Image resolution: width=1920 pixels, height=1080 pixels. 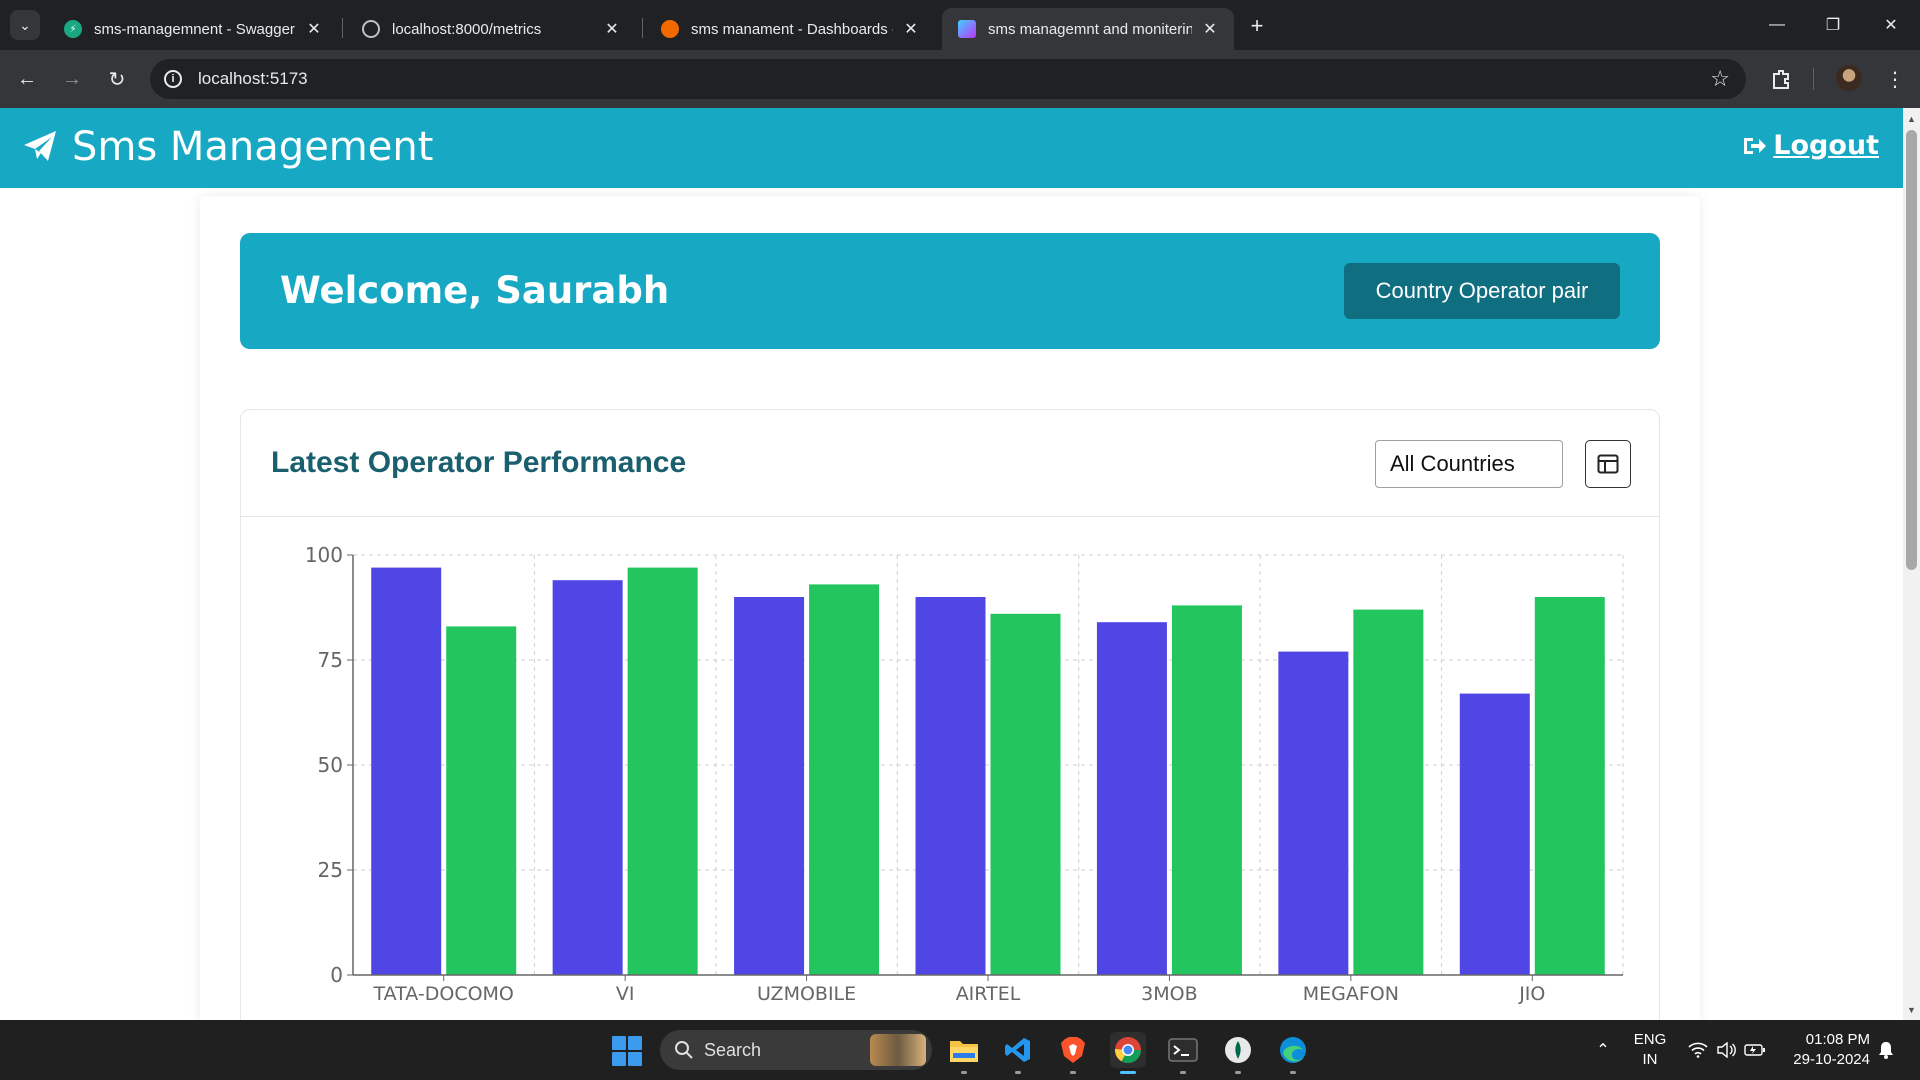 What do you see at coordinates (1603, 1050) in the screenshot?
I see `show-hidden-icons: ⌃` at bounding box center [1603, 1050].